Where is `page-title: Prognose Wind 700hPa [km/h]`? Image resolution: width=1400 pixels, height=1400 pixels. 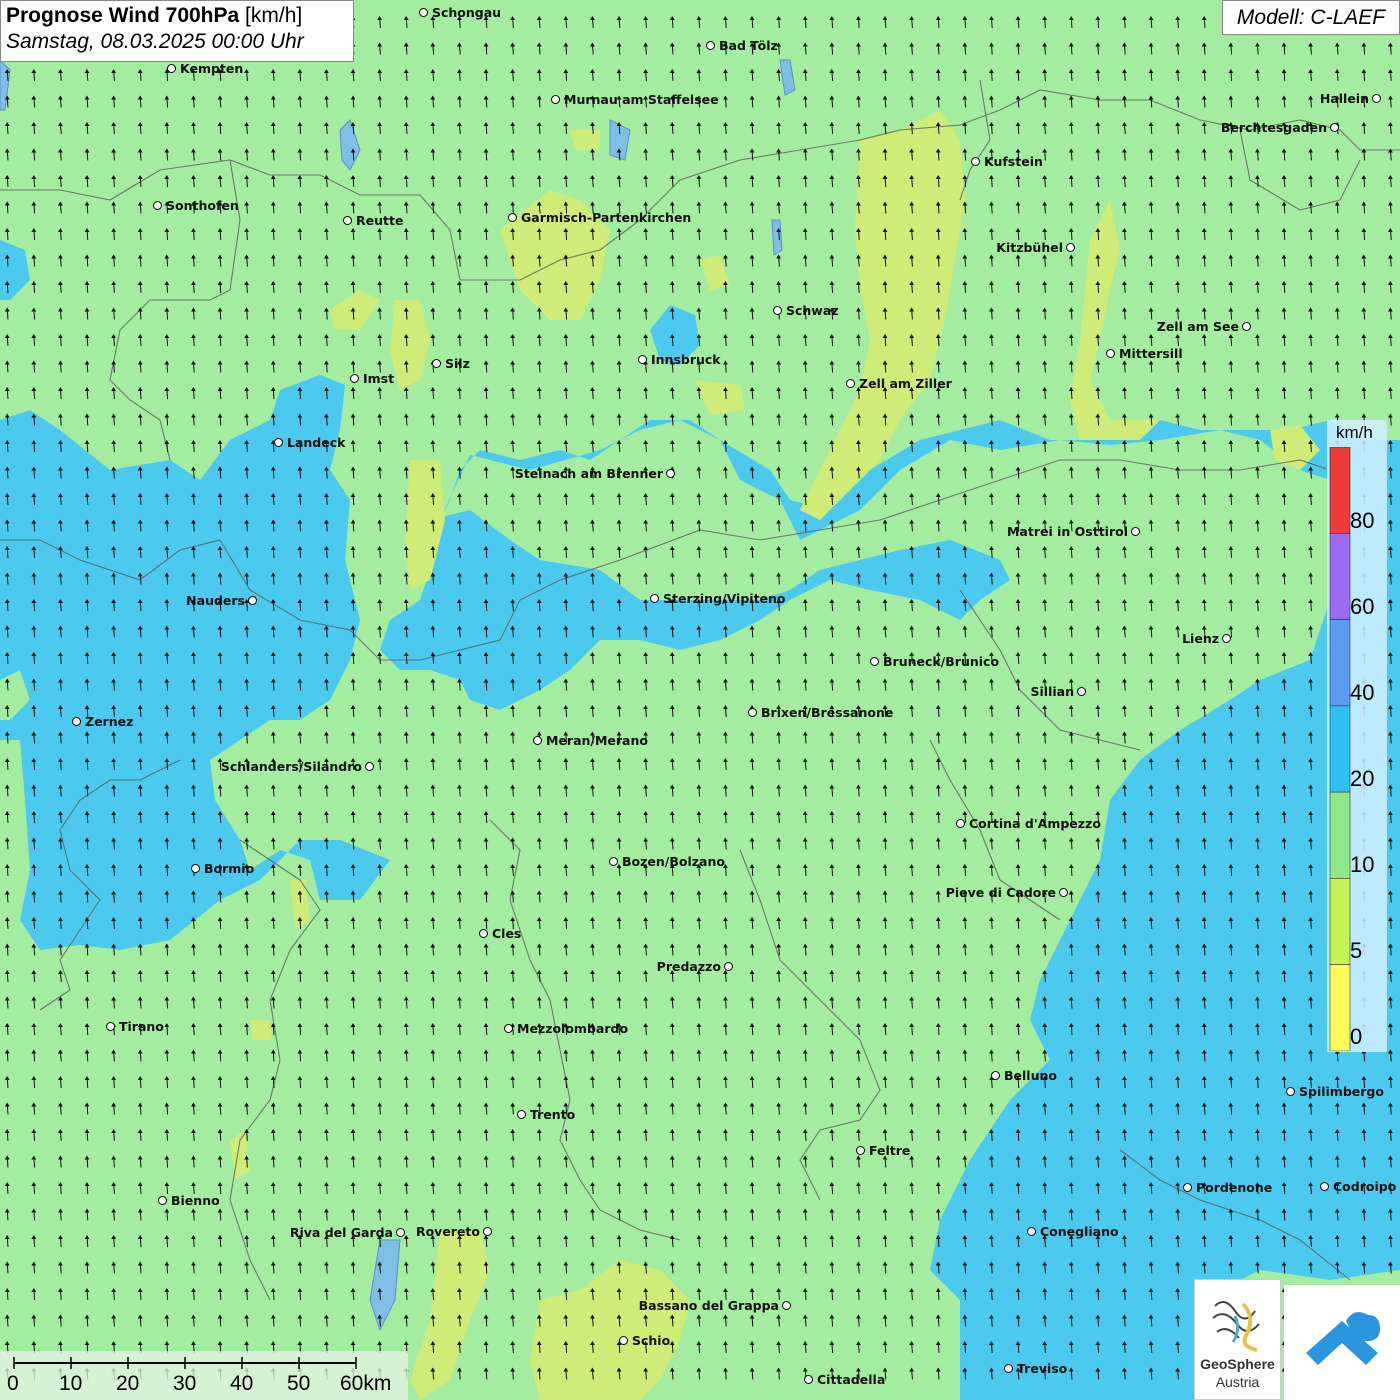
page-title: Prognose Wind 700hPa [km/h] is located at coordinates (177, 16).